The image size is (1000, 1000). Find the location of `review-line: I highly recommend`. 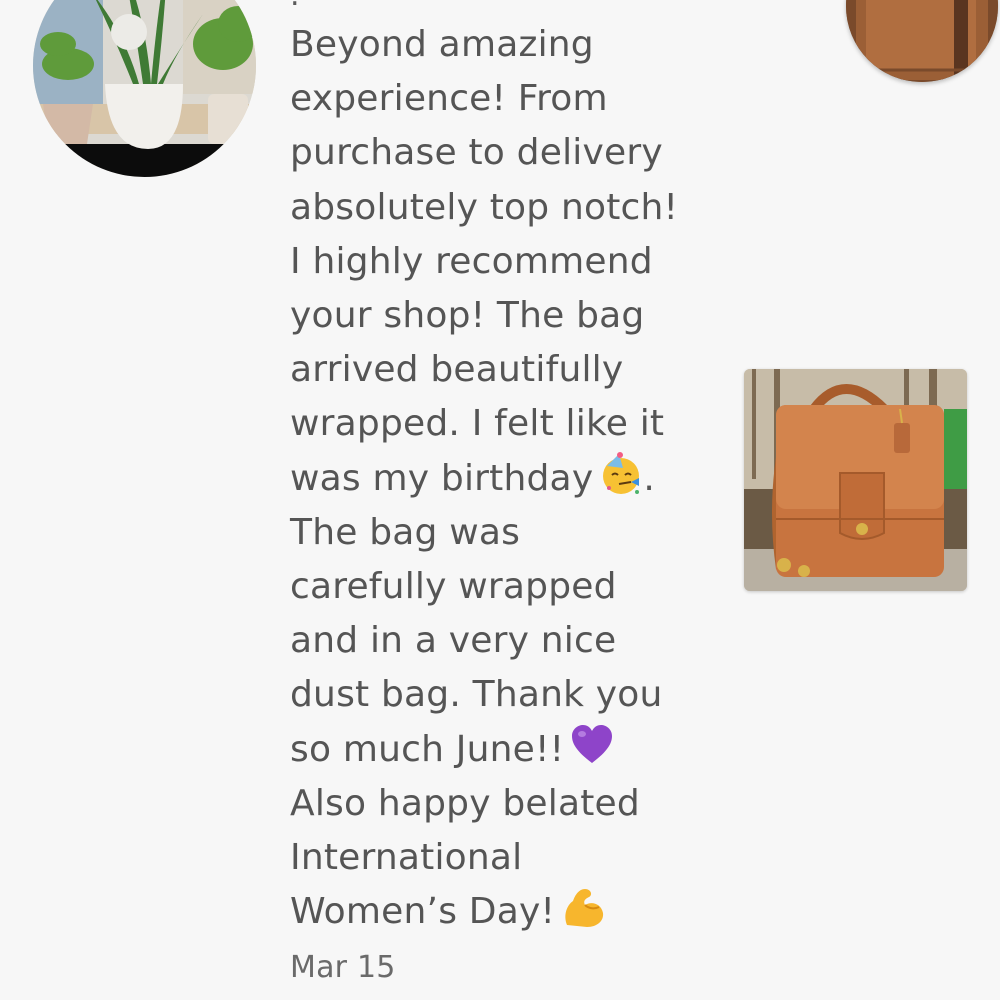

review-line: I highly recommend is located at coordinates (471, 261).